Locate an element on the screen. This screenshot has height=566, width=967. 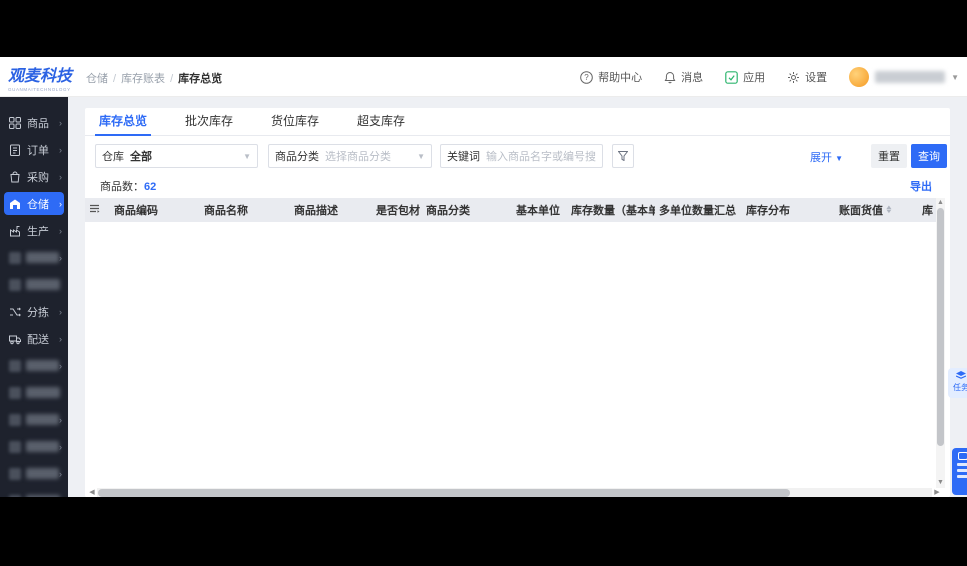
query-button: 查询 is located at coordinates (929, 156).